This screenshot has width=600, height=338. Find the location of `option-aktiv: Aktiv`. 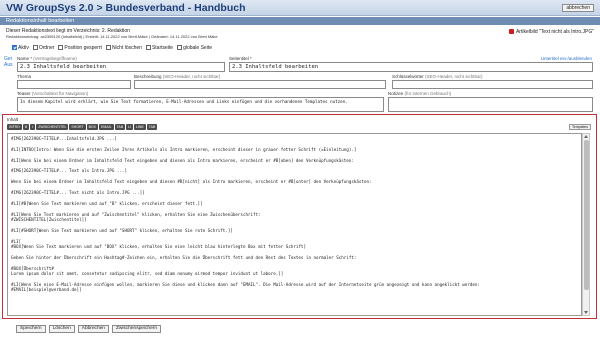

option-aktiv: Aktiv is located at coordinates (20, 48).